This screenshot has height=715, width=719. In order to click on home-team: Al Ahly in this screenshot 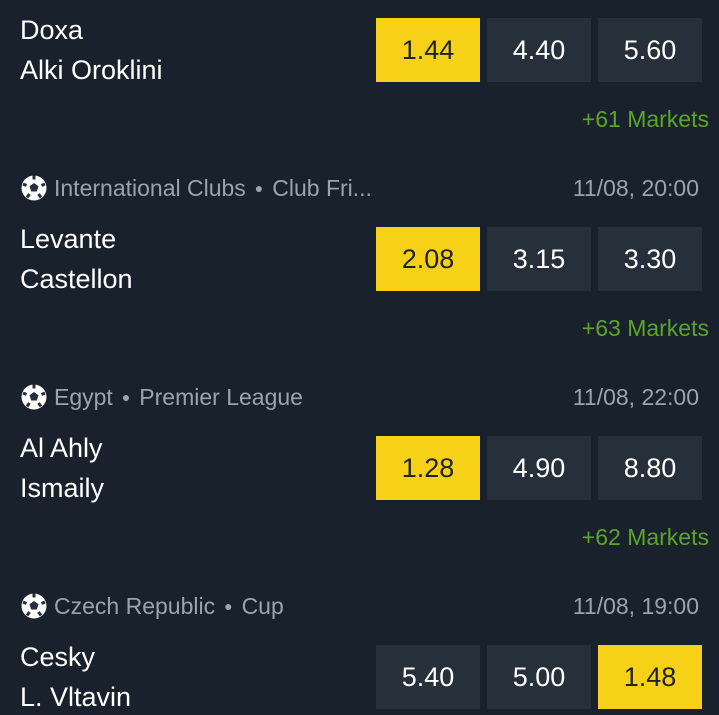, I will do `click(61, 448)`.